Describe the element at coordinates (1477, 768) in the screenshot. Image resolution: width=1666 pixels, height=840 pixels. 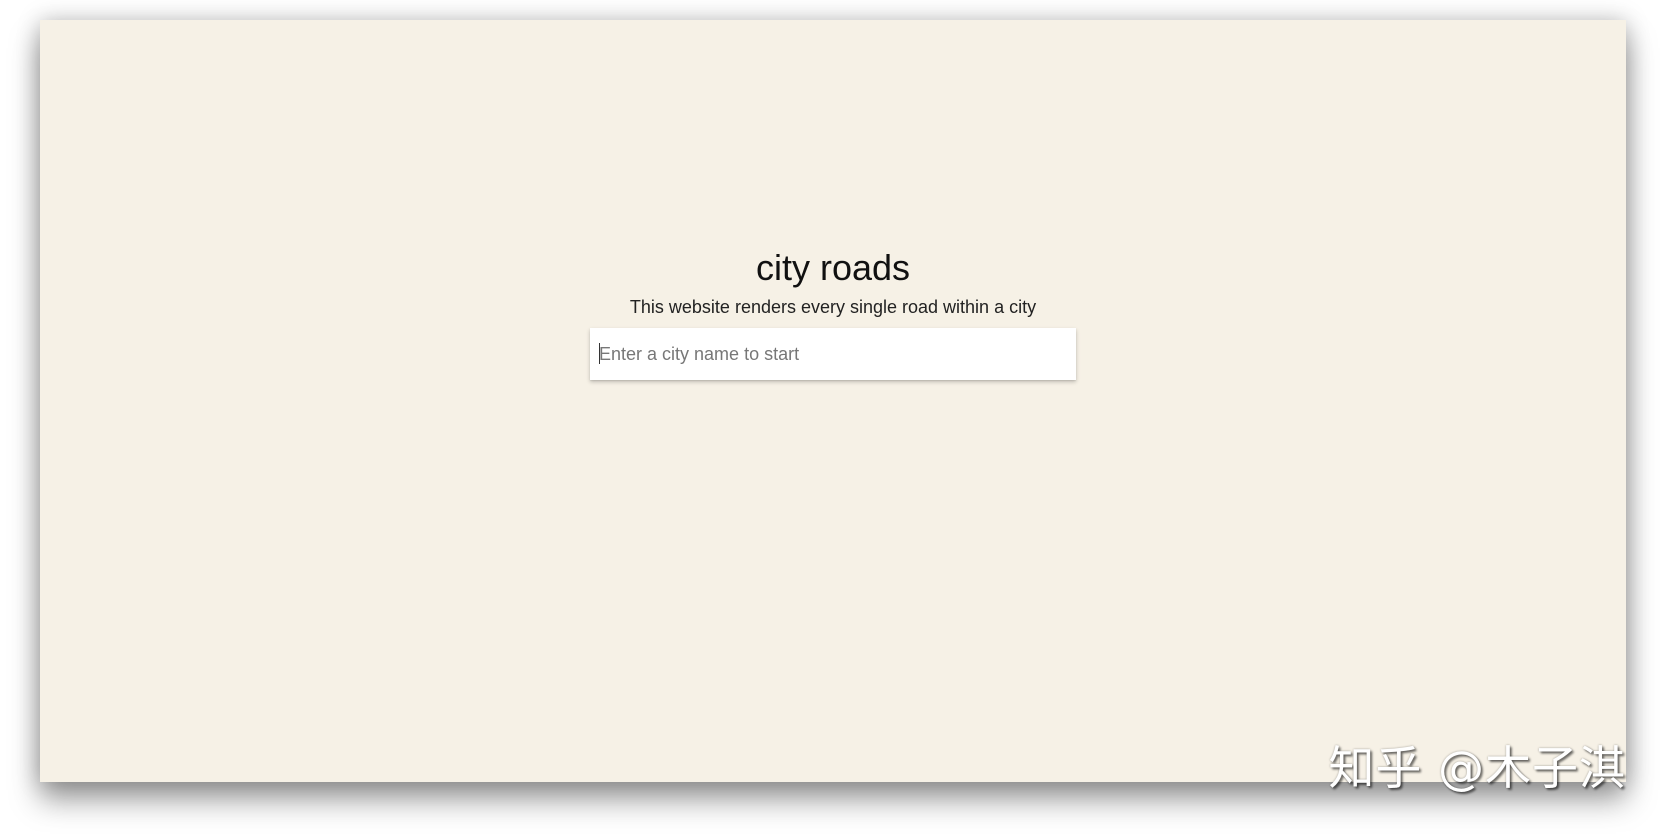
I see `watermark: 知乎 @木子淇` at that location.